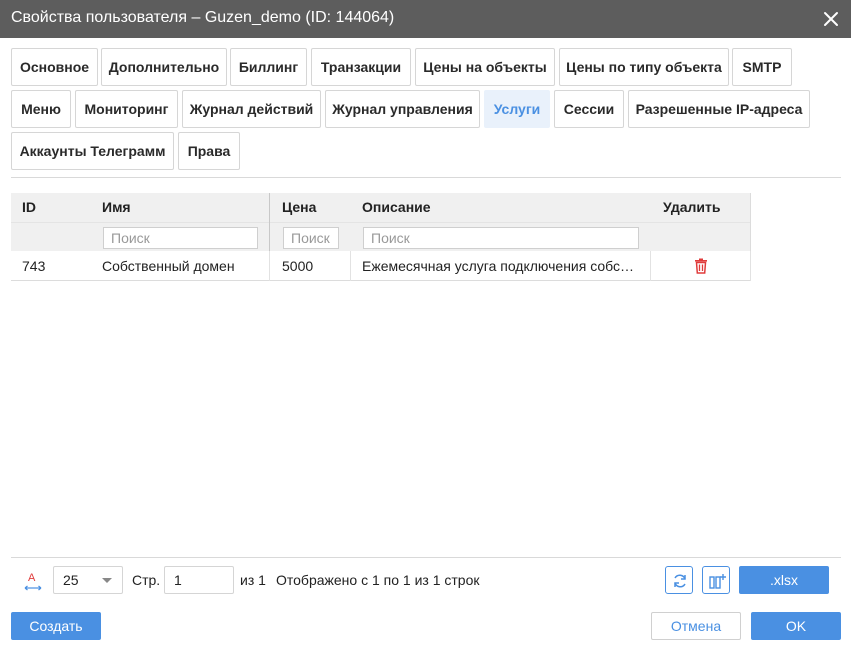 The width and height of the screenshot is (851, 650). Describe the element at coordinates (831, 19) in the screenshot. I see `close-icon` at that location.